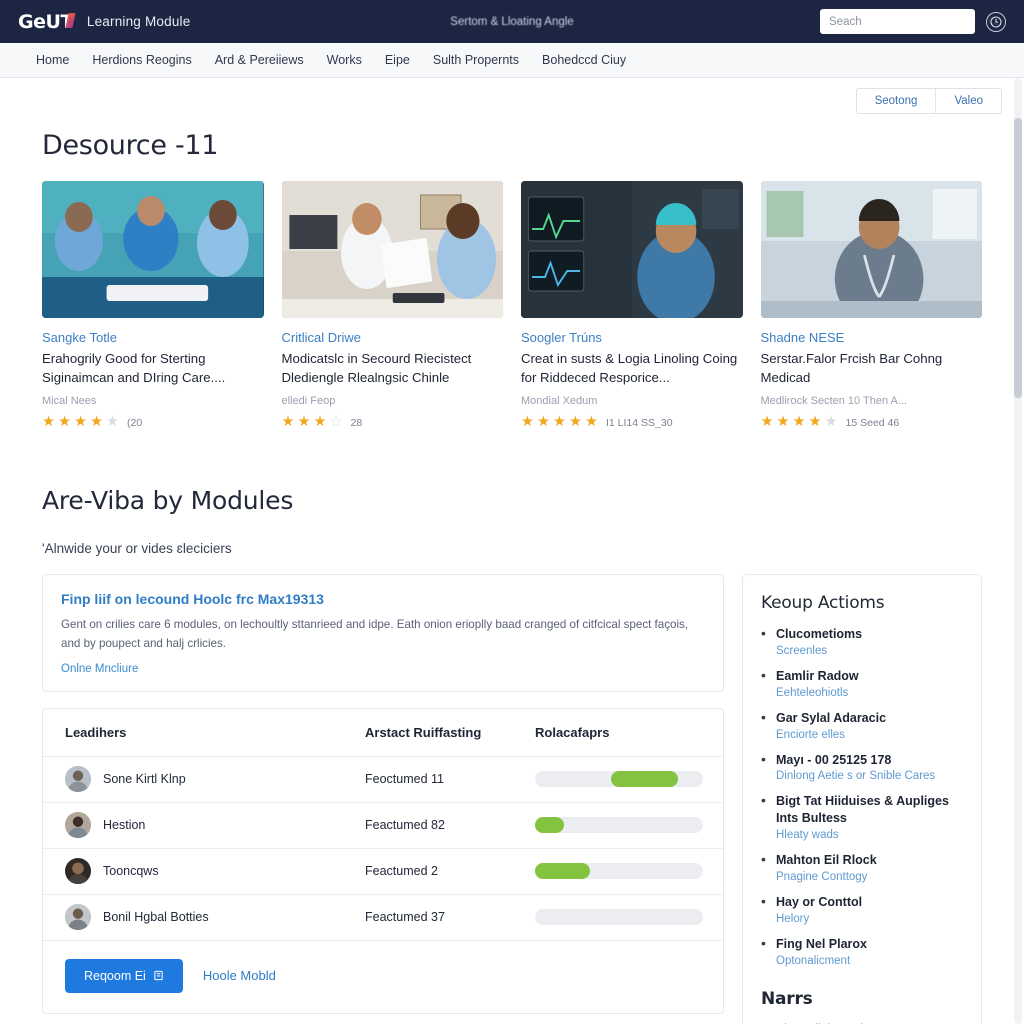 This screenshot has width=1024, height=1024. I want to click on star-icon-empty: ☆, so click(336, 422).